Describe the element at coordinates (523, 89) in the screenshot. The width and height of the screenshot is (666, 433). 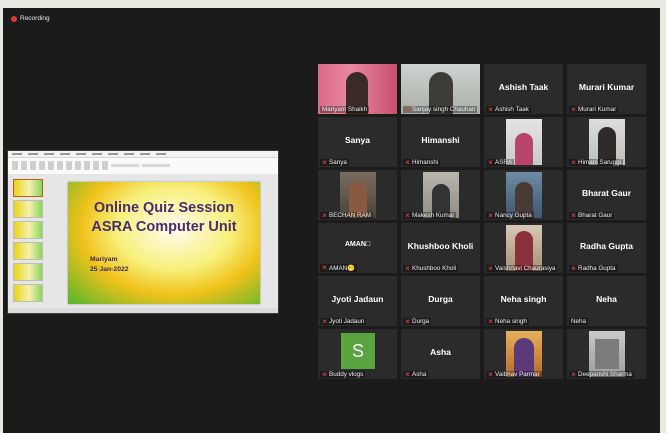
I see `participant-tile: Ashish Taak ⨯ Ashish Taak` at that location.